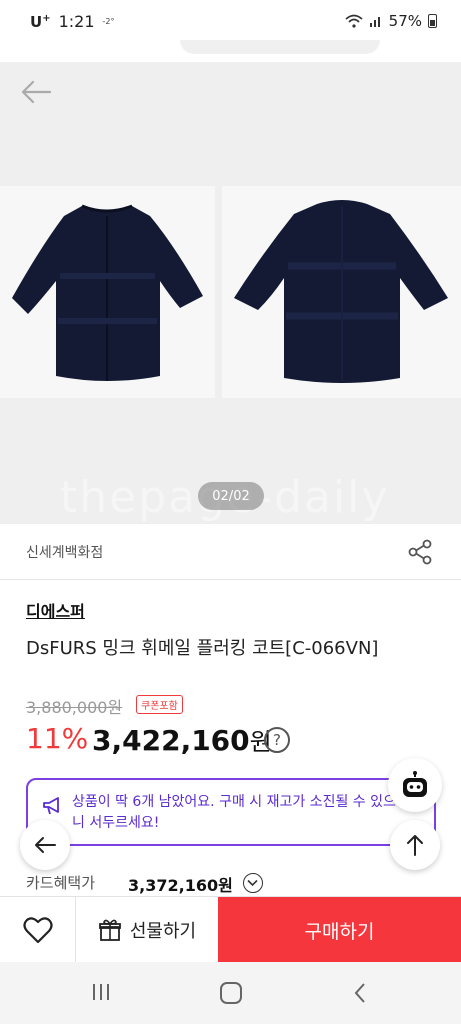 Image resolution: width=461 pixels, height=1024 pixels. Describe the element at coordinates (202, 648) in the screenshot. I see `product-title: DsFURS 밍크 휘메일 플러킹 코트[C-066VN]` at that location.